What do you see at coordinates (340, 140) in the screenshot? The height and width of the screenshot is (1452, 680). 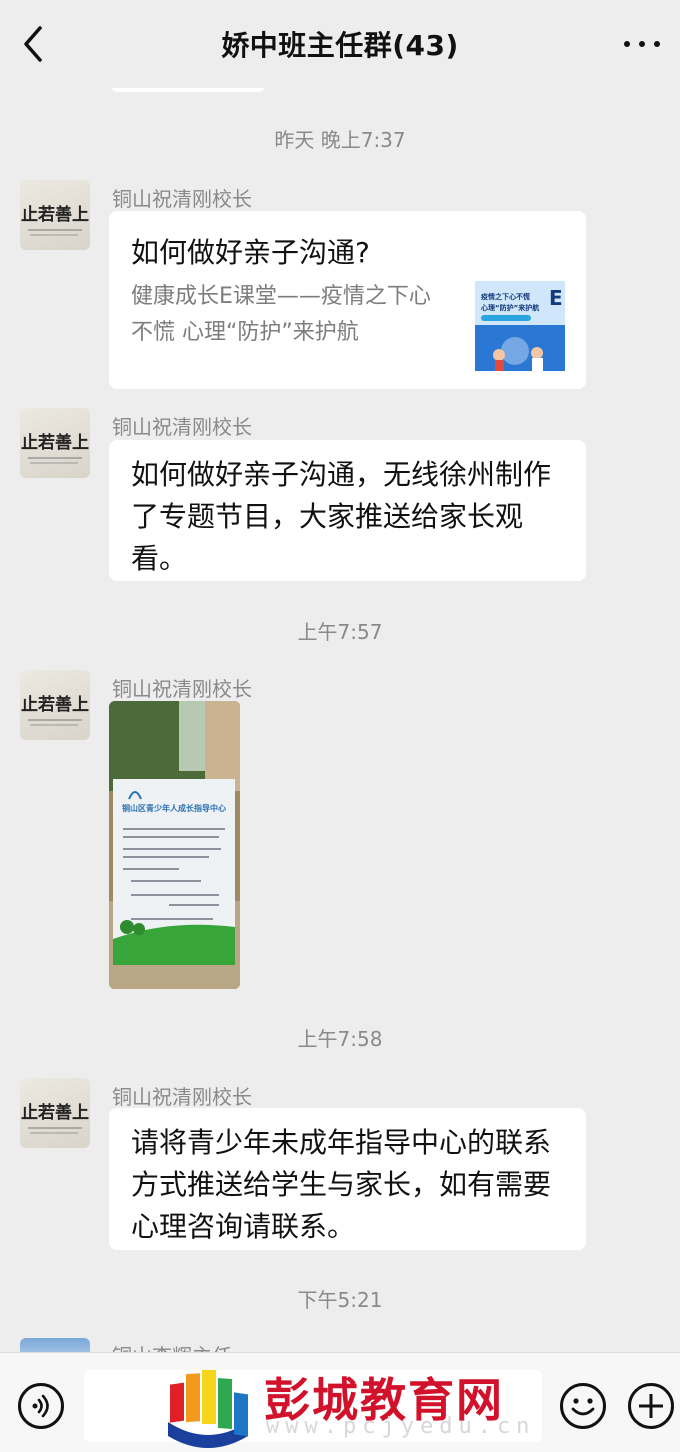 I see `timestamp: 昨天 晚上7:37` at bounding box center [340, 140].